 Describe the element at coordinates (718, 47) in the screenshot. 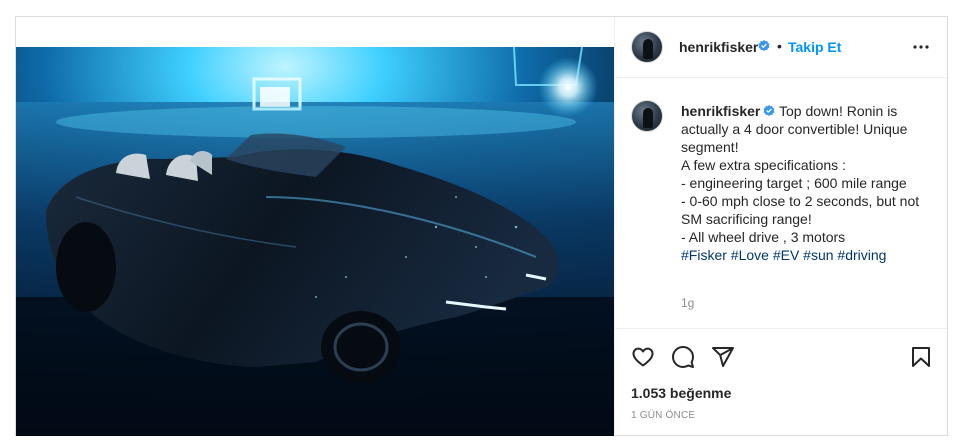

I see `author-username: henrikfisker` at that location.